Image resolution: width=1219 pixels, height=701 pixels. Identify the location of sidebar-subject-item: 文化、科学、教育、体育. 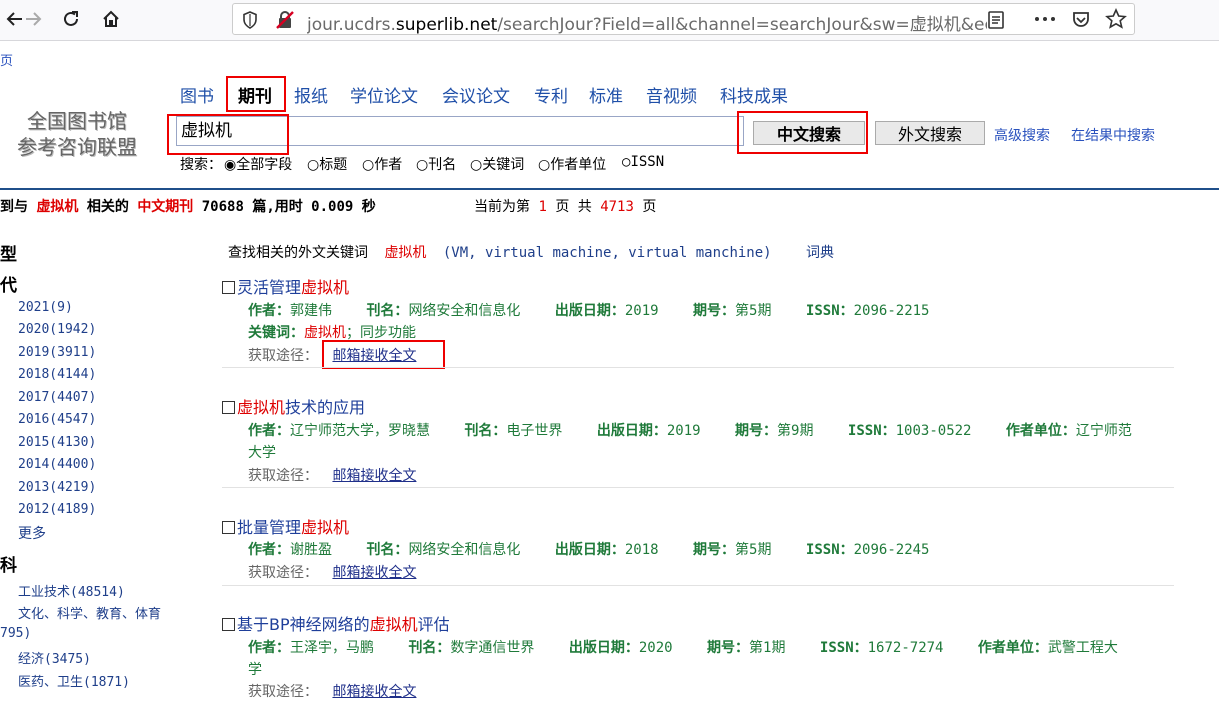
(89, 612).